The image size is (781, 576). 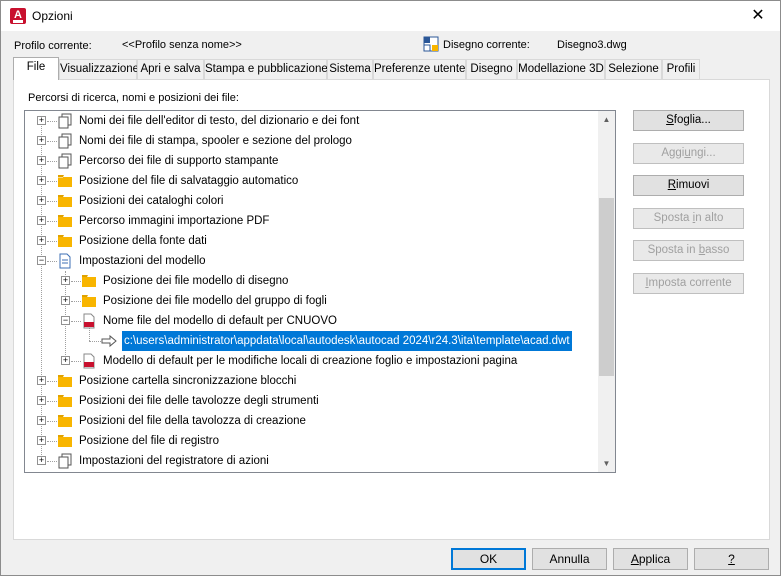 I want to click on tab-sistema: Sistema, so click(x=350, y=69).